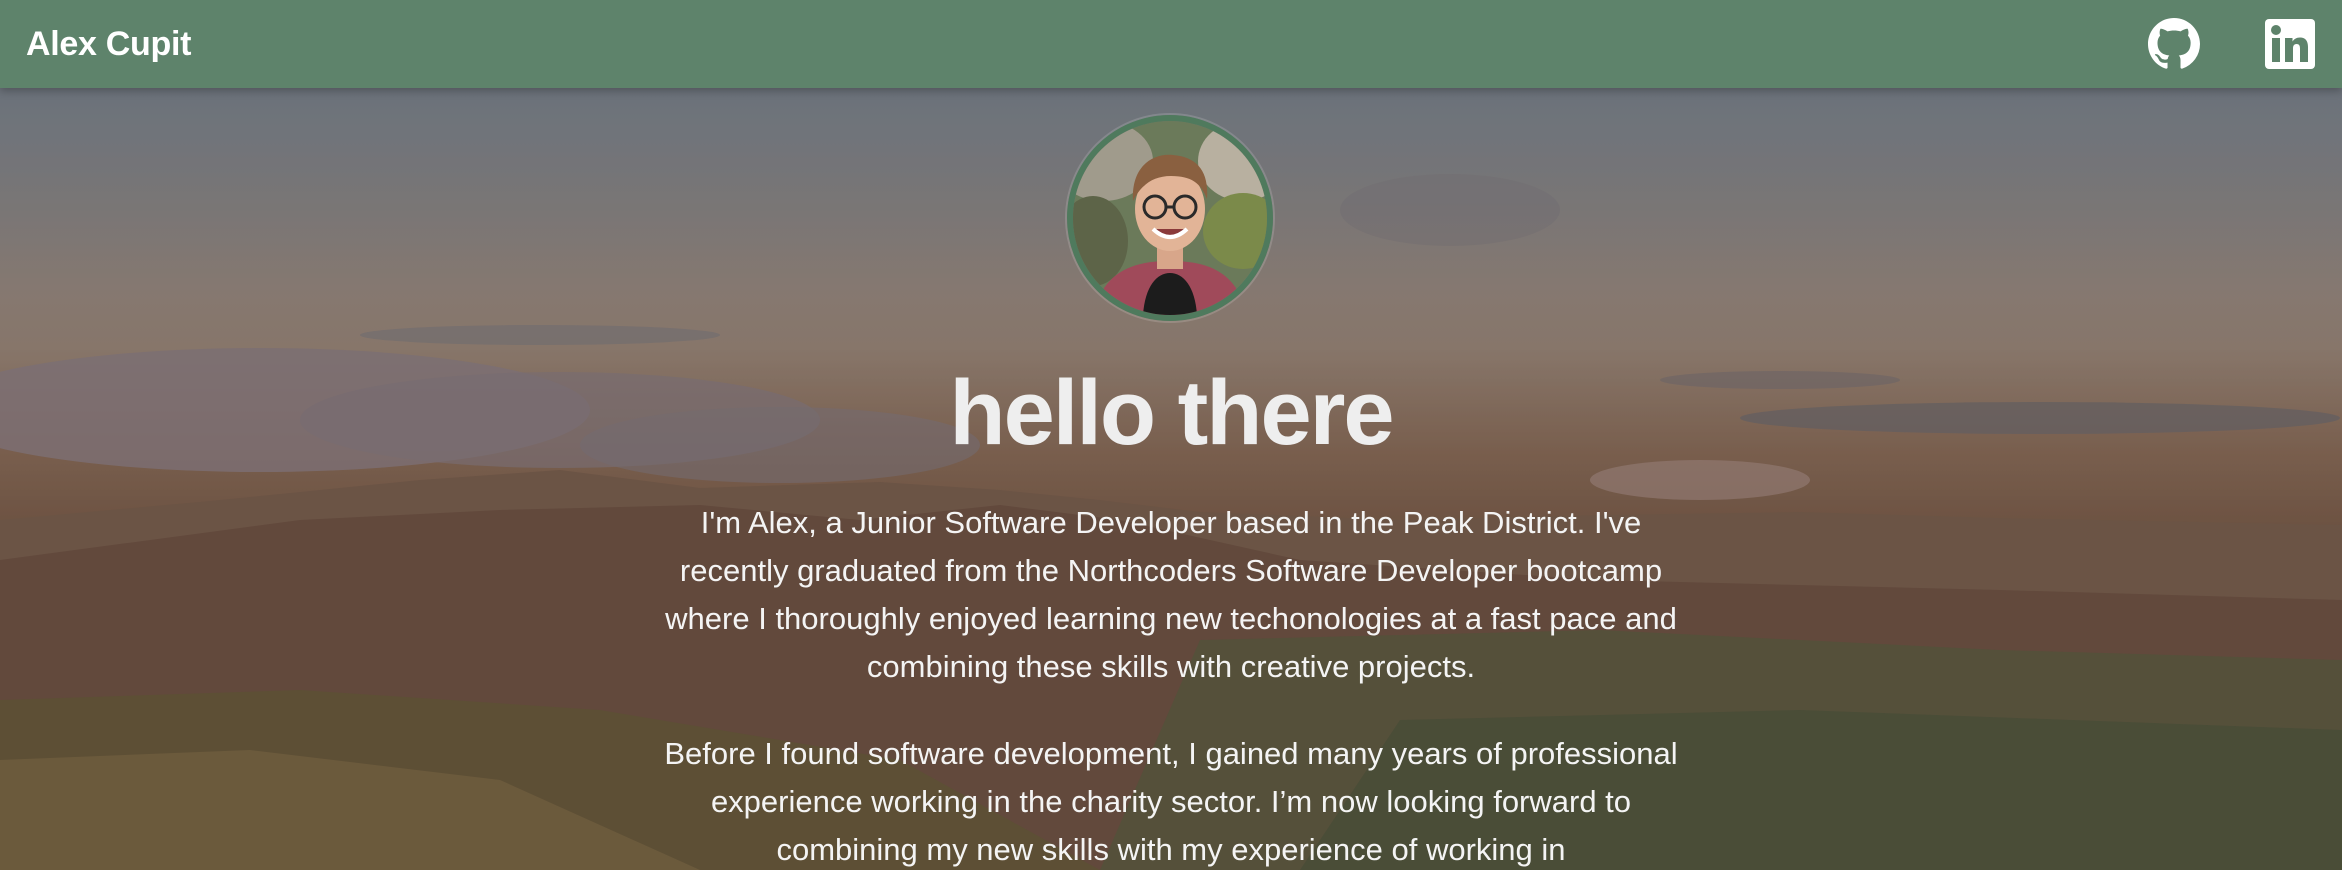 The width and height of the screenshot is (2342, 870). I want to click on top-navbar: Alex Cupit, so click(1171, 44).